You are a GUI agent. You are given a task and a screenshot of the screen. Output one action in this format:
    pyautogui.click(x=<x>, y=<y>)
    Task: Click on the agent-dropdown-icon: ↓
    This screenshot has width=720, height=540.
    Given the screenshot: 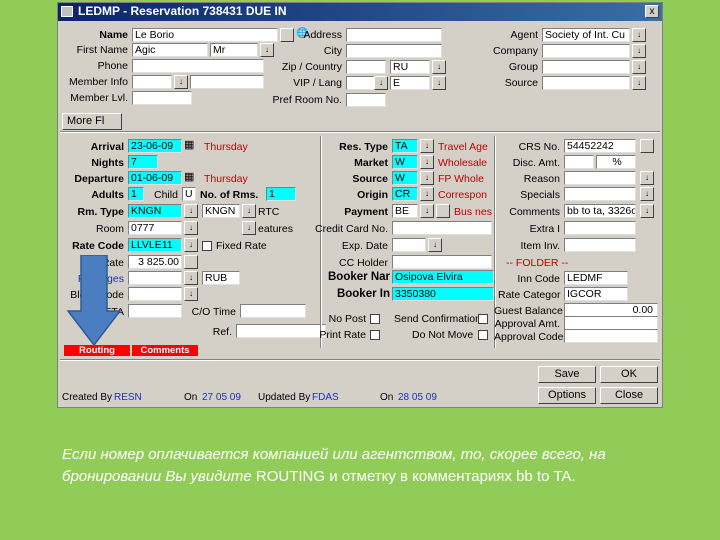 What is the action you would take?
    pyautogui.click(x=639, y=35)
    